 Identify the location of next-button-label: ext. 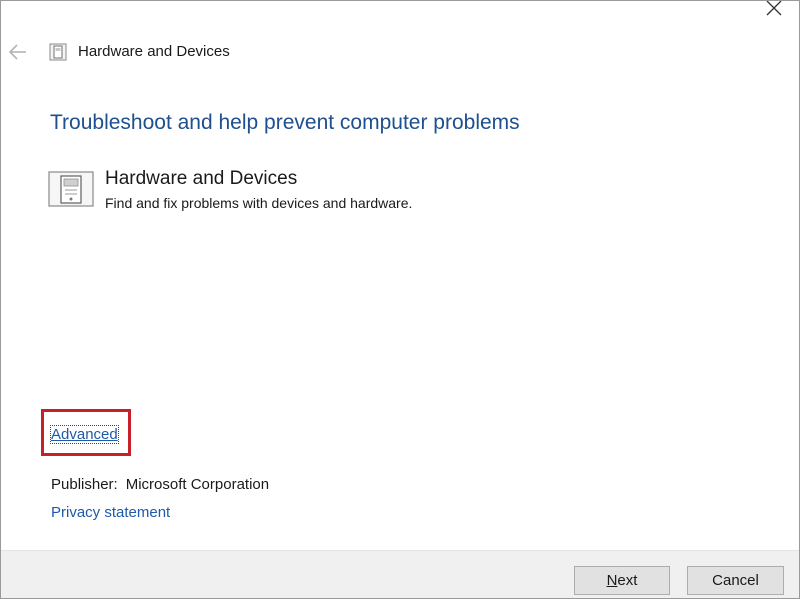
(627, 580).